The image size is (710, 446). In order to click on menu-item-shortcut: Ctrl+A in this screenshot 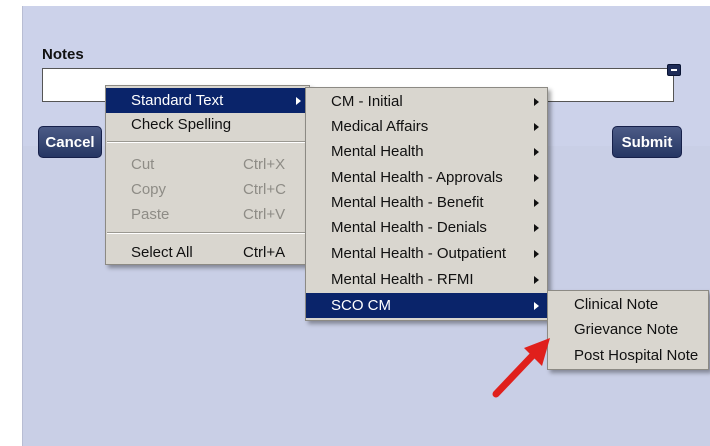, I will do `click(264, 252)`.